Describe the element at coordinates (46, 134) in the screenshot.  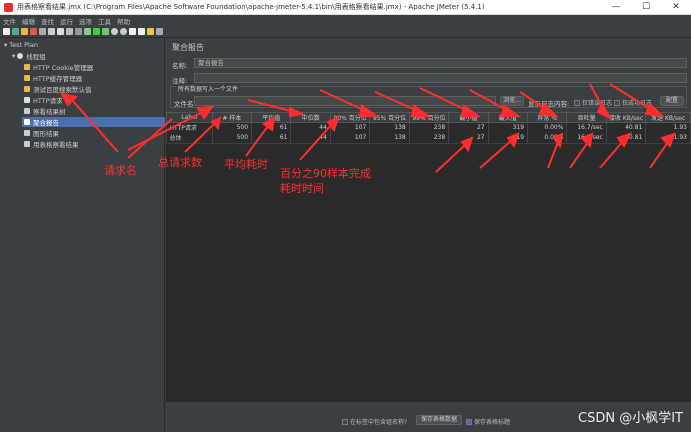
I see `tree-label: 图形结果` at that location.